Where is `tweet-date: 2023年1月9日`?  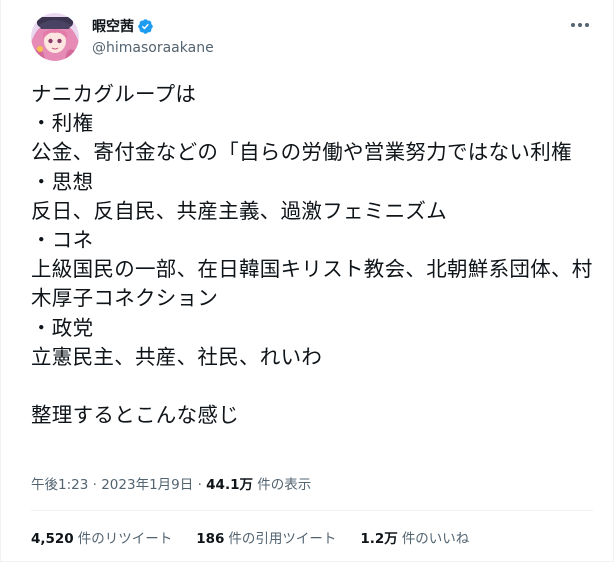 tweet-date: 2023年1月9日 is located at coordinates (147, 485).